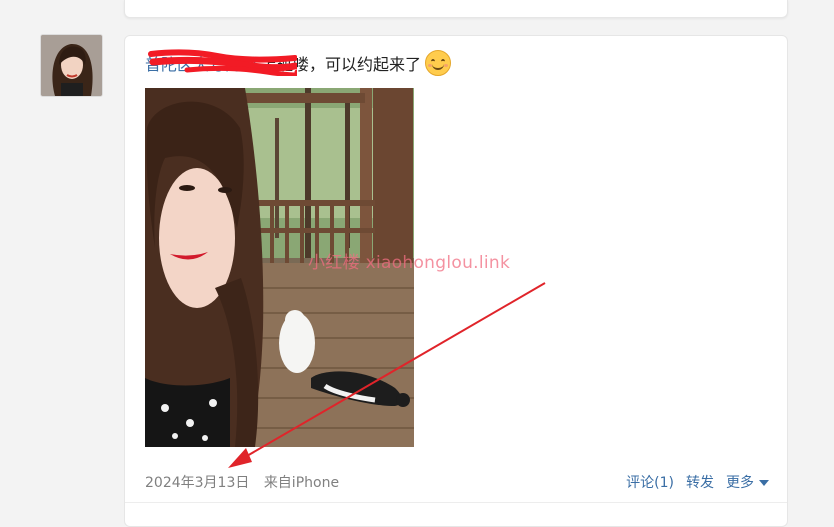 The height and width of the screenshot is (527, 834). I want to click on watermark-text: 小红楼 xiaohonglou.link, so click(409, 263).